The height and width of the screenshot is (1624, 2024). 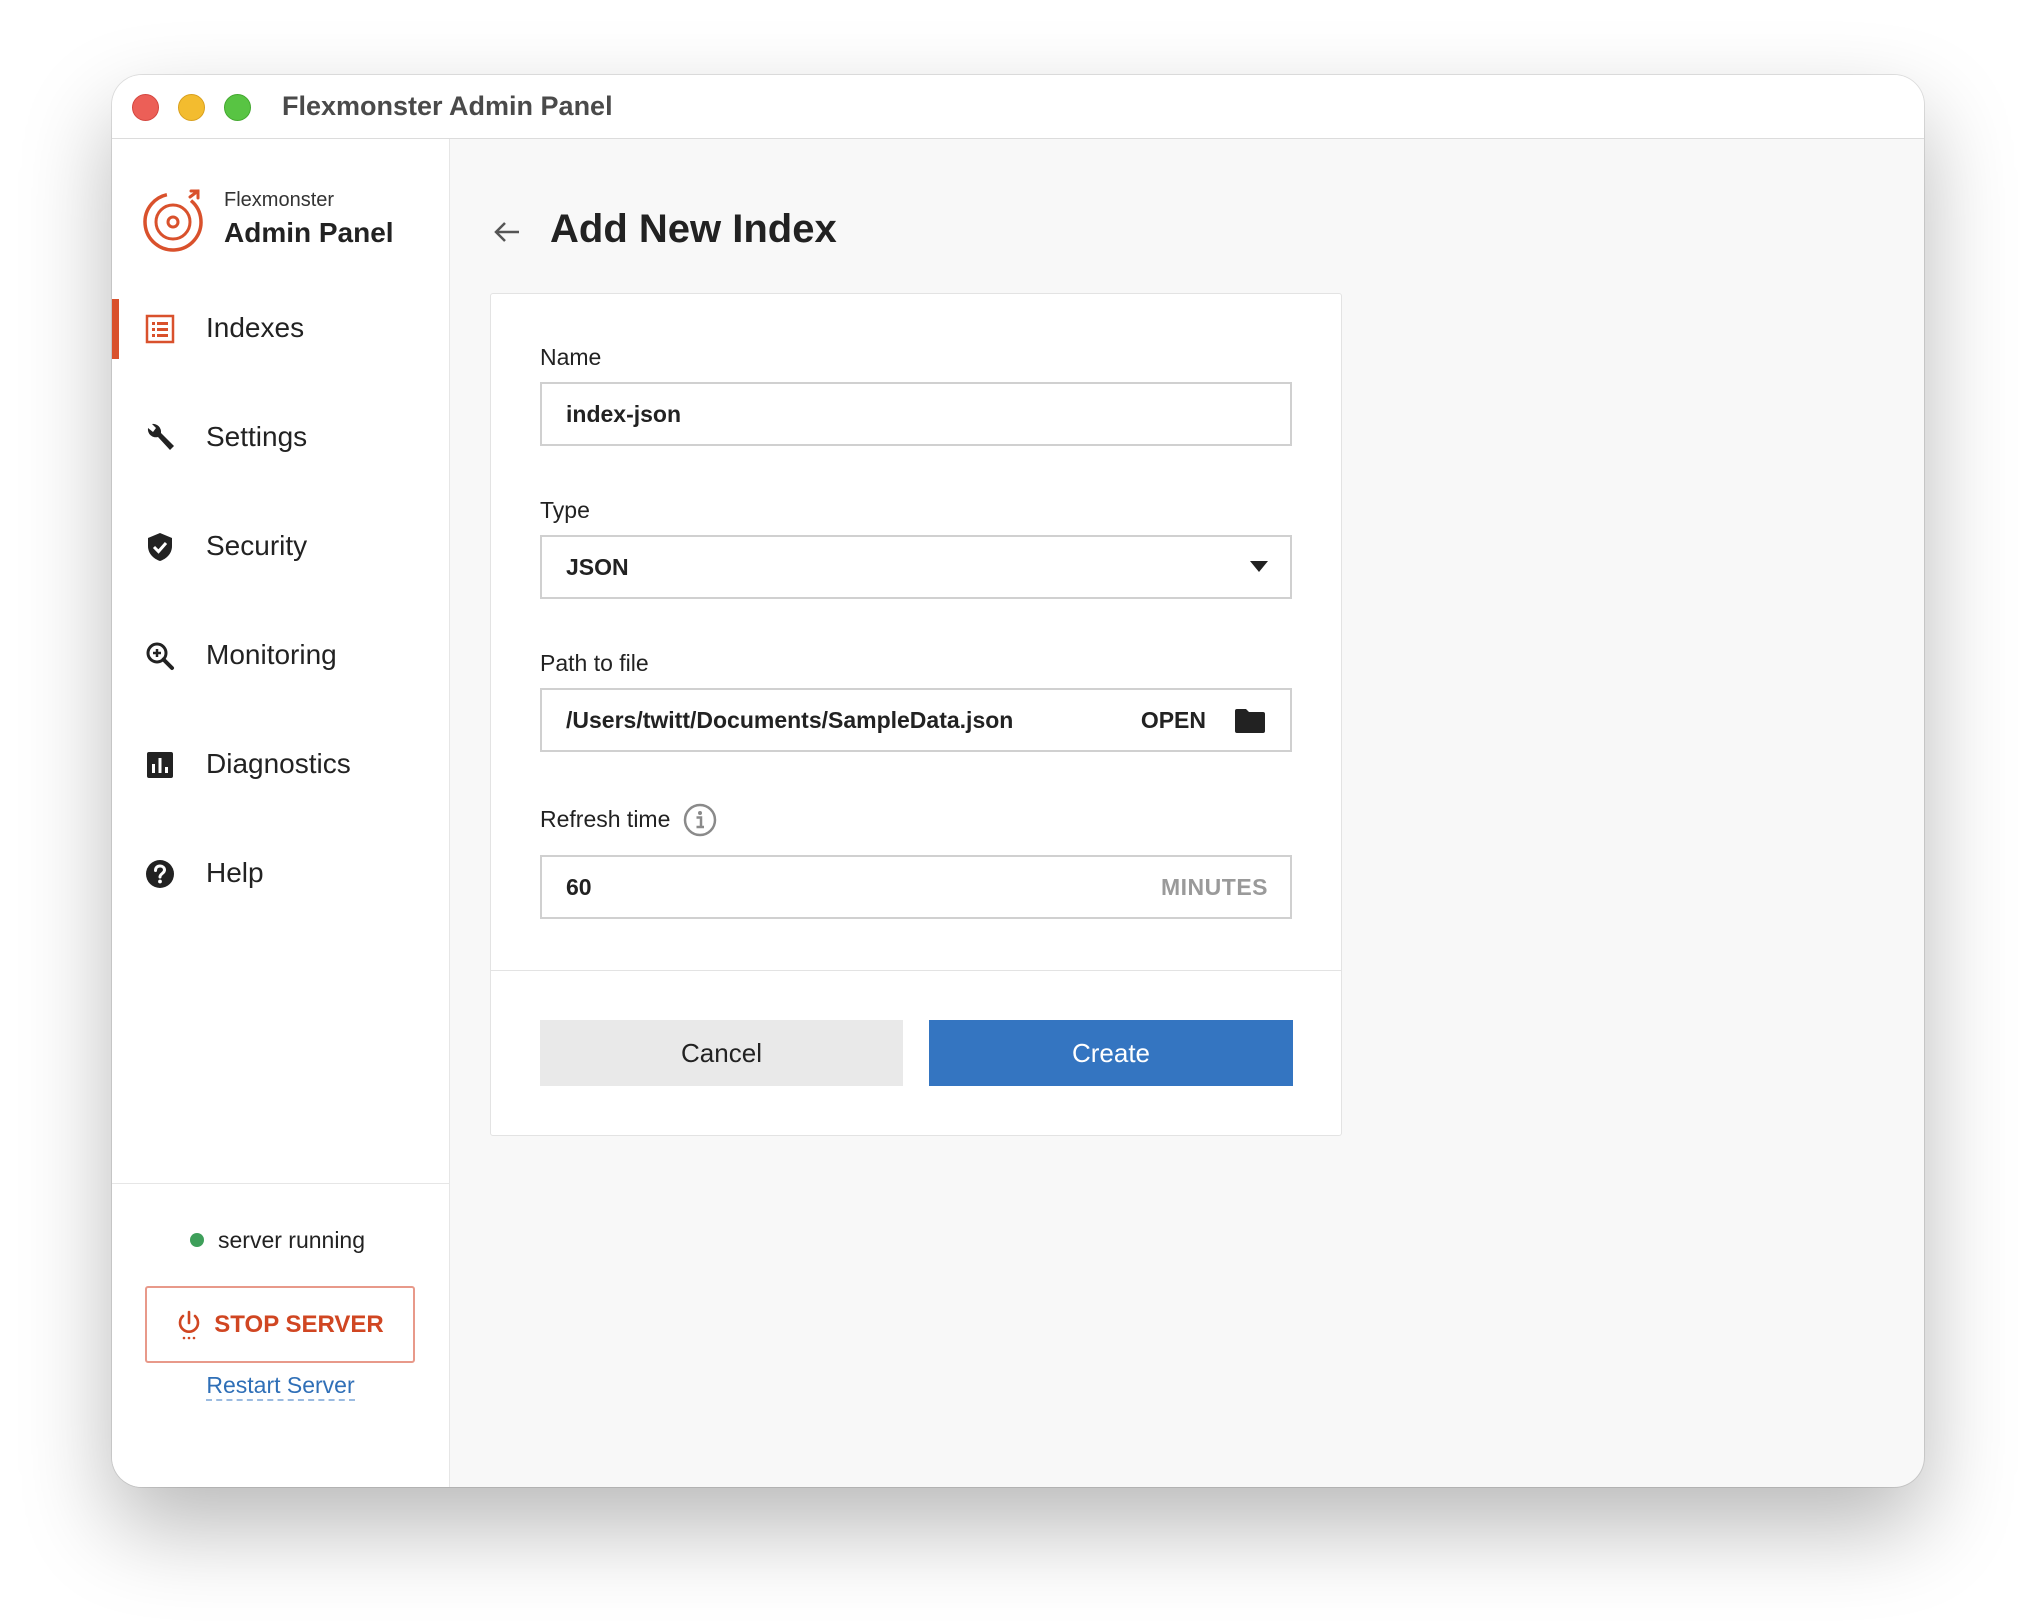 I want to click on sidebar-item-label: Diagnostics, so click(x=278, y=763).